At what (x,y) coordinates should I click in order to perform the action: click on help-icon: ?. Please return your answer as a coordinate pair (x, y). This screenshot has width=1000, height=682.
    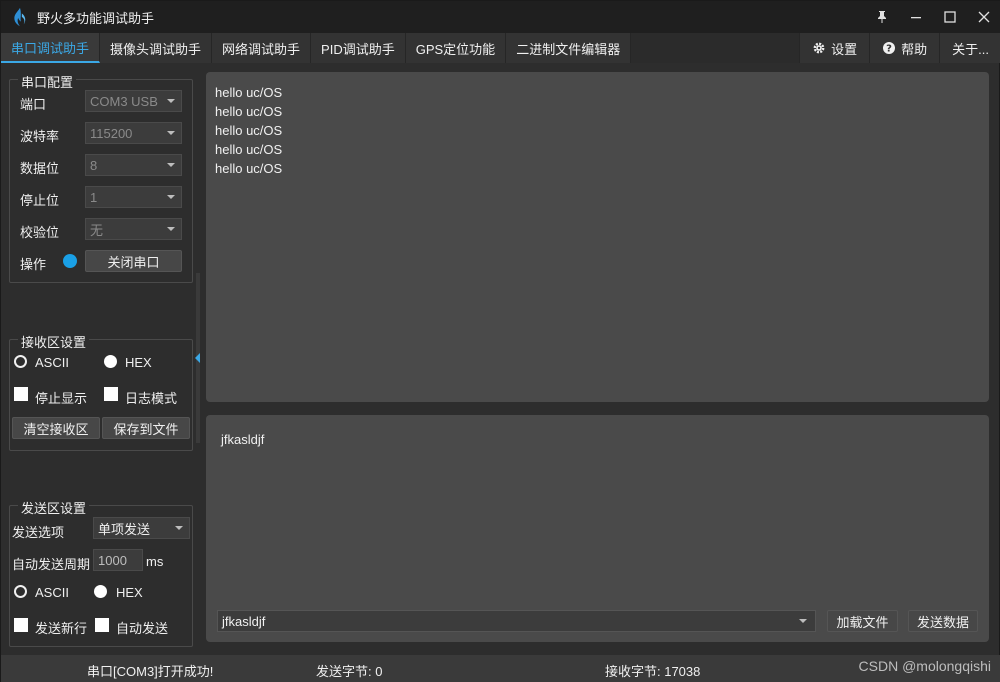
    Looking at the image, I should click on (889, 48).